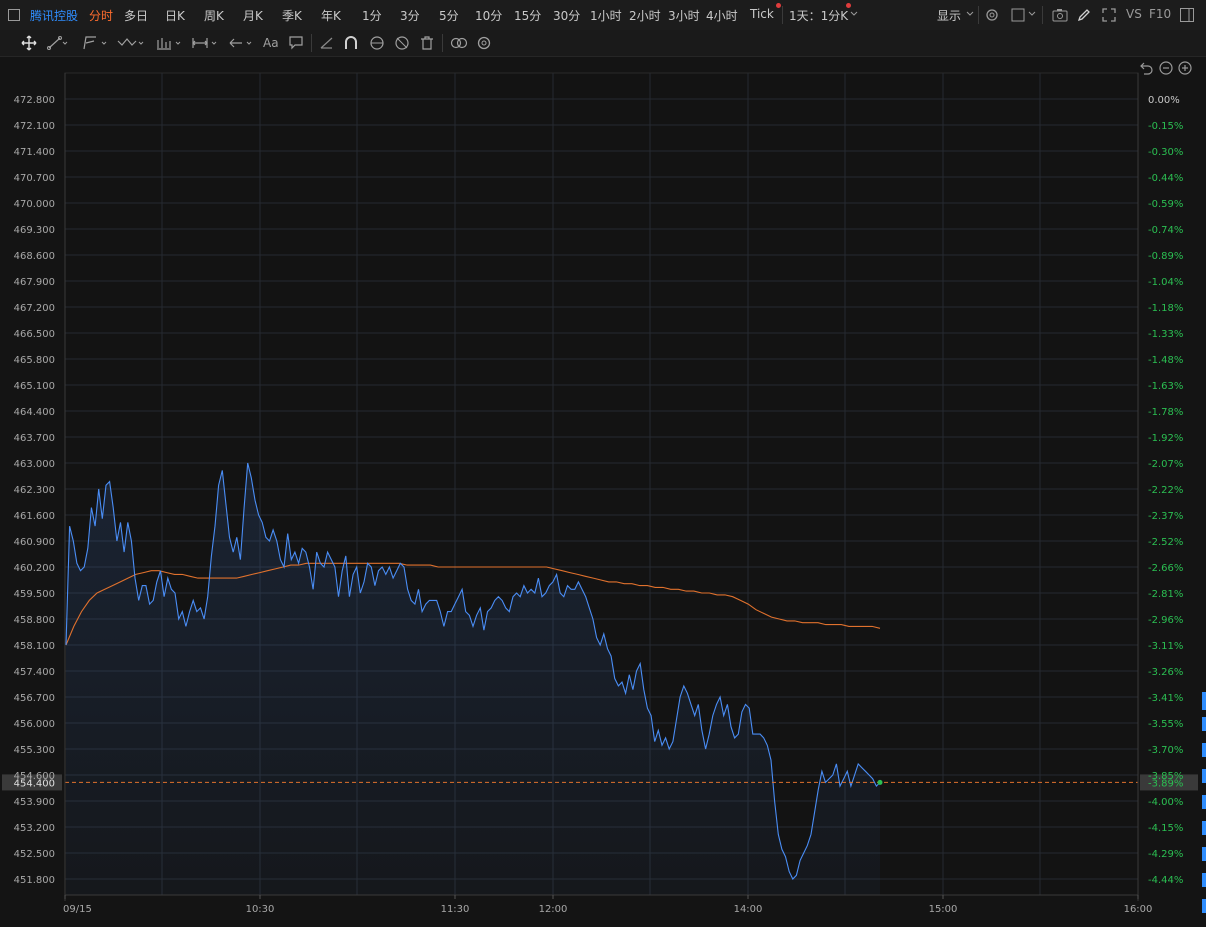  Describe the element at coordinates (1165, 828) in the screenshot. I see `y-tick-label-percent: -4.15%` at that location.